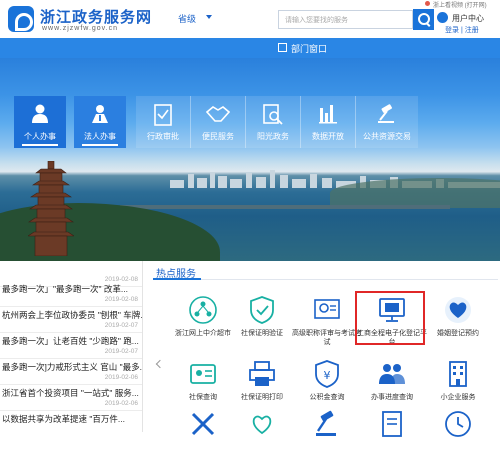  What do you see at coordinates (40, 113) in the screenshot?
I see `person-icon` at bounding box center [40, 113].